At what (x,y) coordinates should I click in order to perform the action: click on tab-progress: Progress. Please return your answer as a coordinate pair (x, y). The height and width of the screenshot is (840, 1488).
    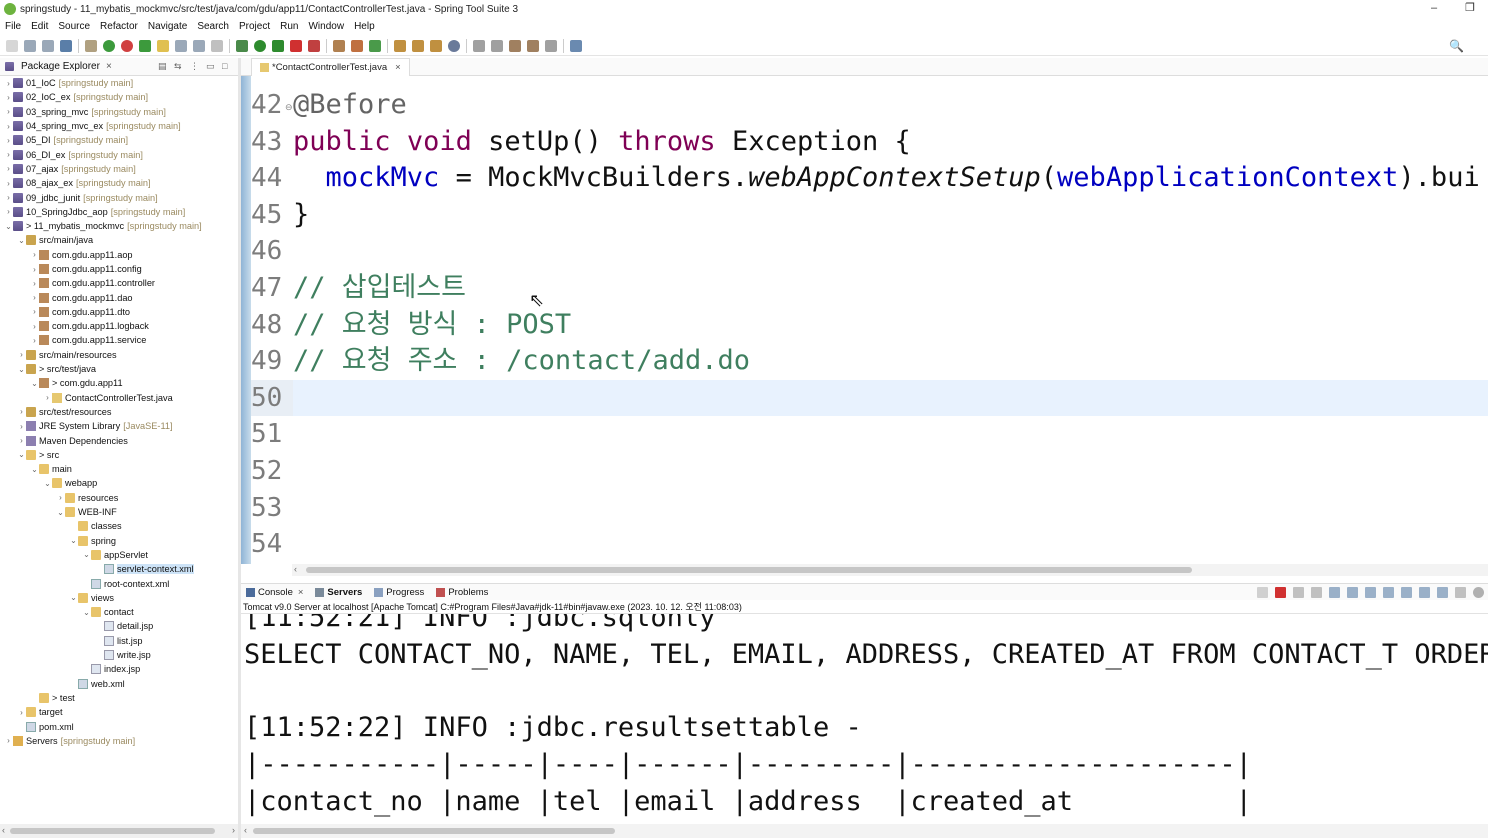
    Looking at the image, I should click on (399, 592).